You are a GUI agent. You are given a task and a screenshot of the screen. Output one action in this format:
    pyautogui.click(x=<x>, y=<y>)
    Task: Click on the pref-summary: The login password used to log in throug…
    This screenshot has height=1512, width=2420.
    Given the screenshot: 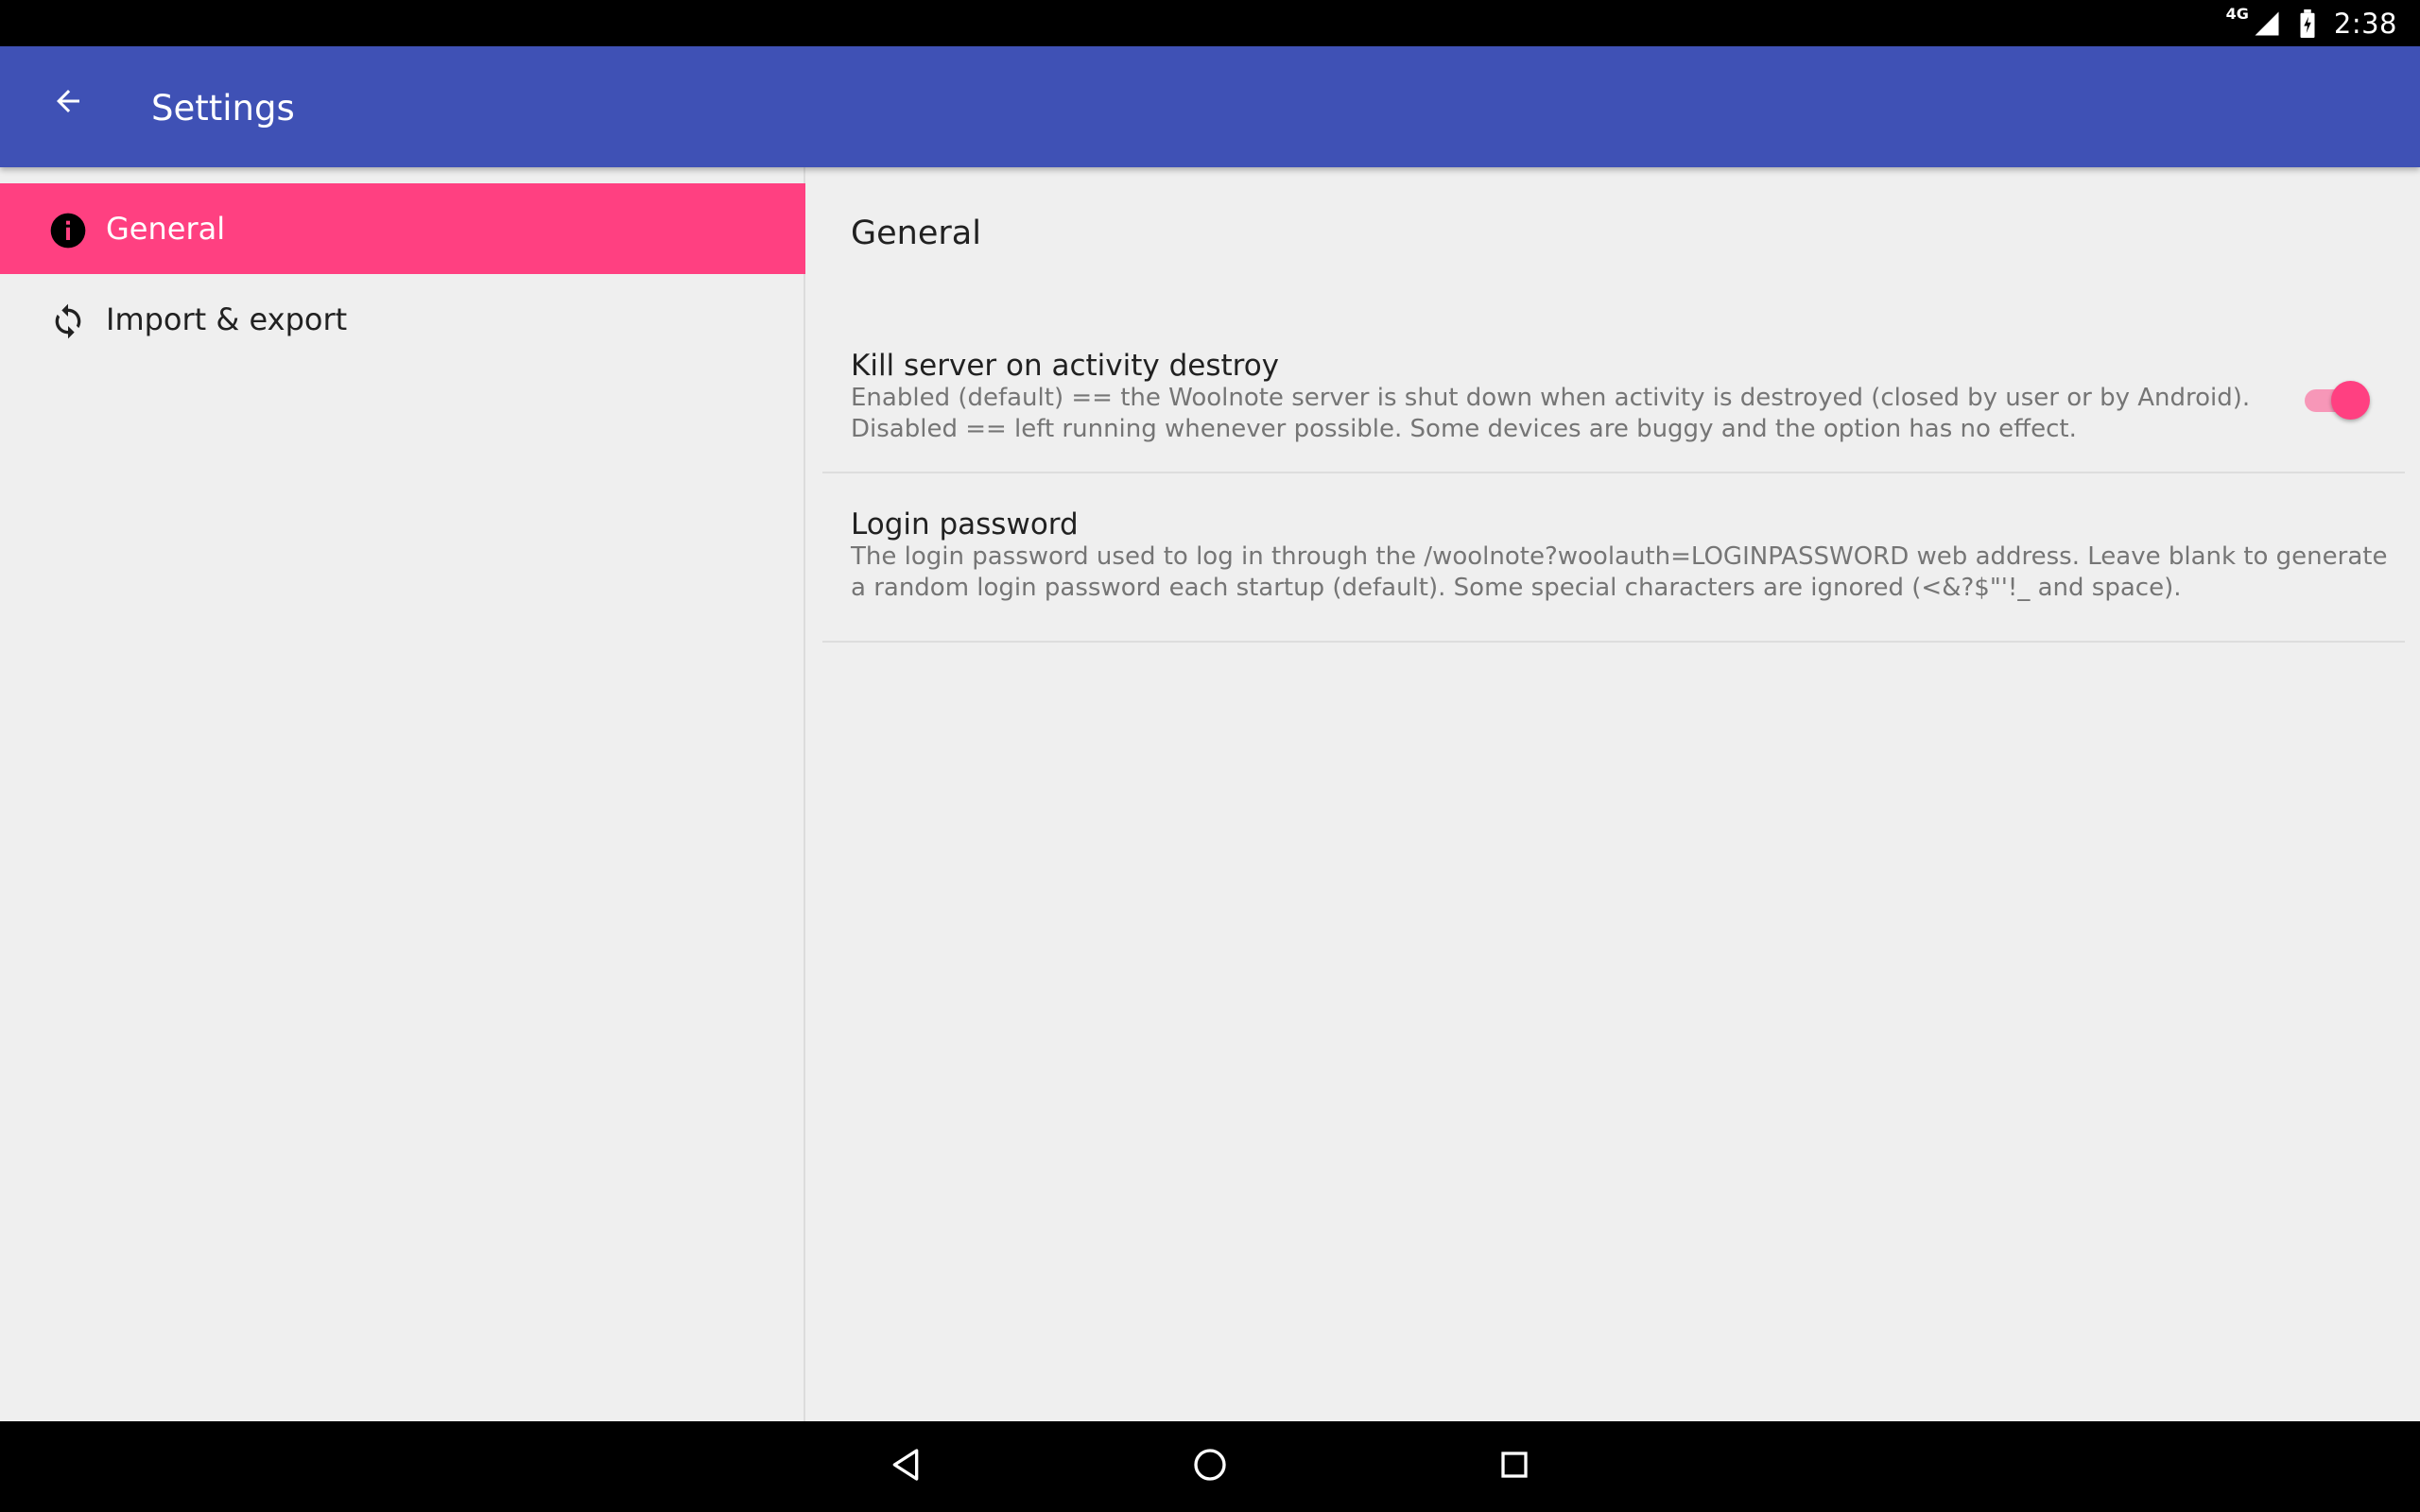 What is the action you would take?
    pyautogui.click(x=1619, y=572)
    